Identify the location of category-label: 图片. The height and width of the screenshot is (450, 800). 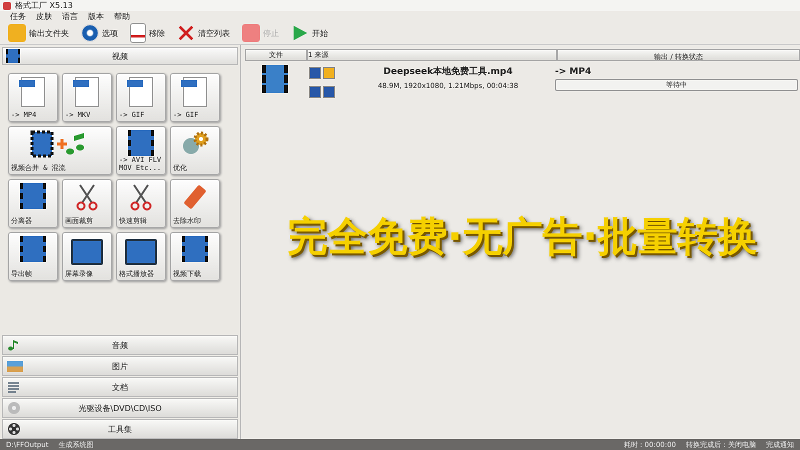
(120, 366).